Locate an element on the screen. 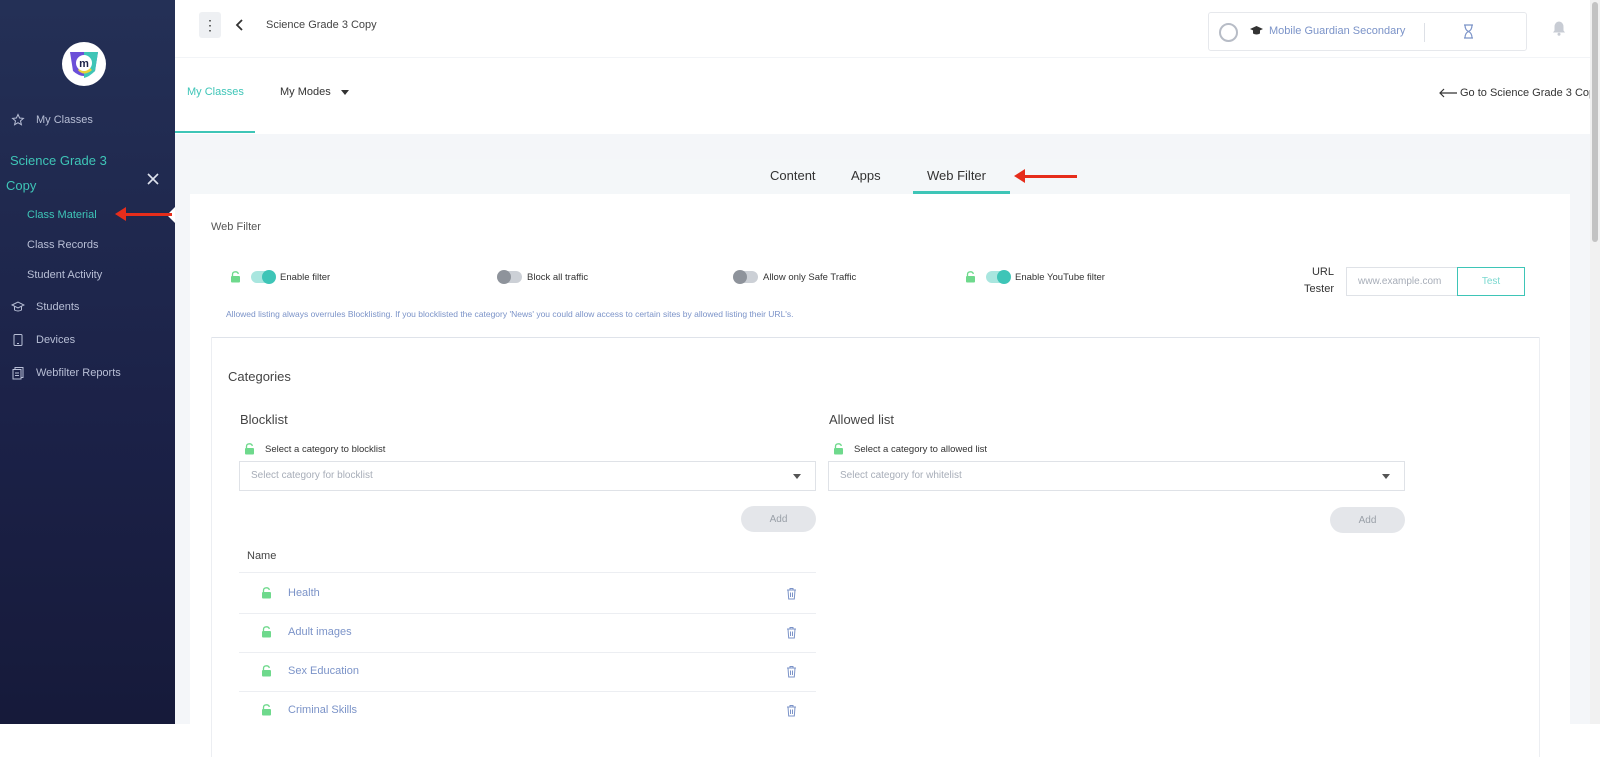 The image size is (1600, 759). sidebar-item-label: Devices is located at coordinates (56, 340).